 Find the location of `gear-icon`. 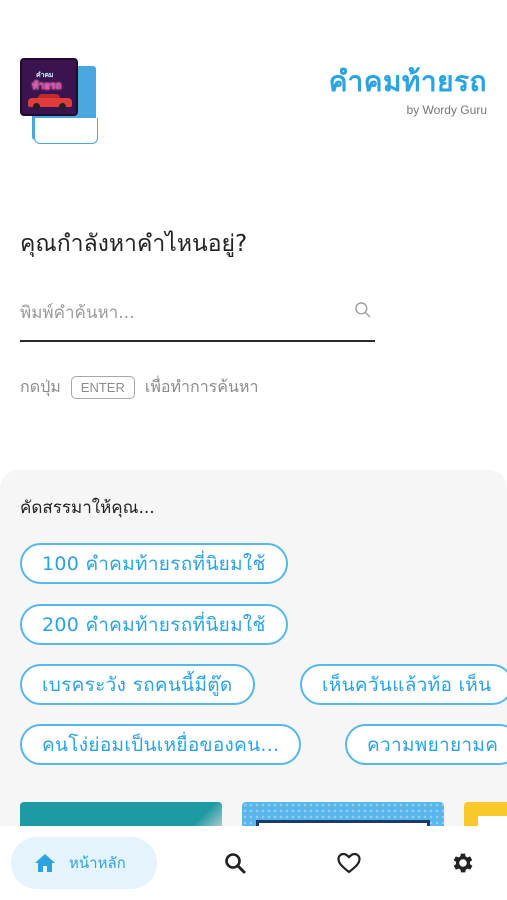

gear-icon is located at coordinates (463, 863).